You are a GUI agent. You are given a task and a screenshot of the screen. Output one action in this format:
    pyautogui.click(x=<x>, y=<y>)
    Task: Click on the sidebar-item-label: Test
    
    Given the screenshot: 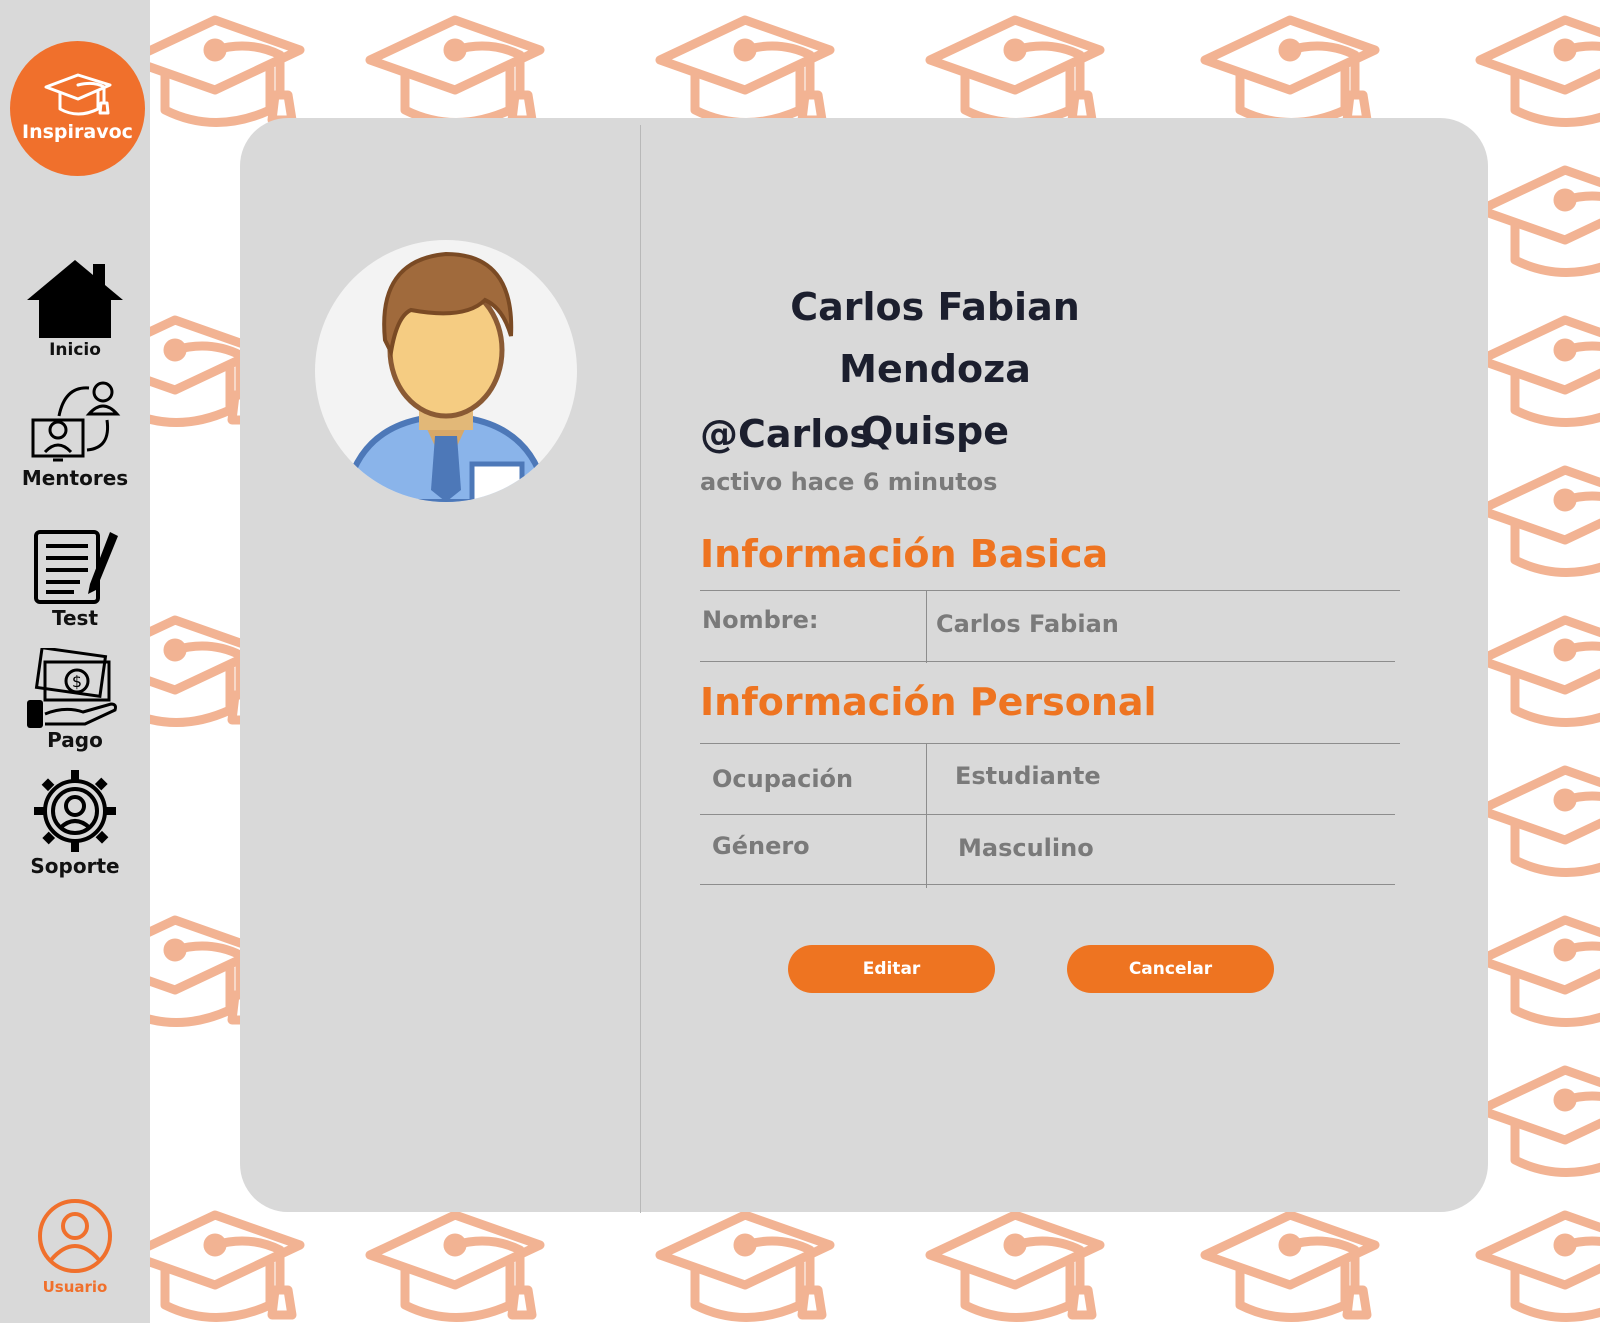 What is the action you would take?
    pyautogui.click(x=74, y=618)
    